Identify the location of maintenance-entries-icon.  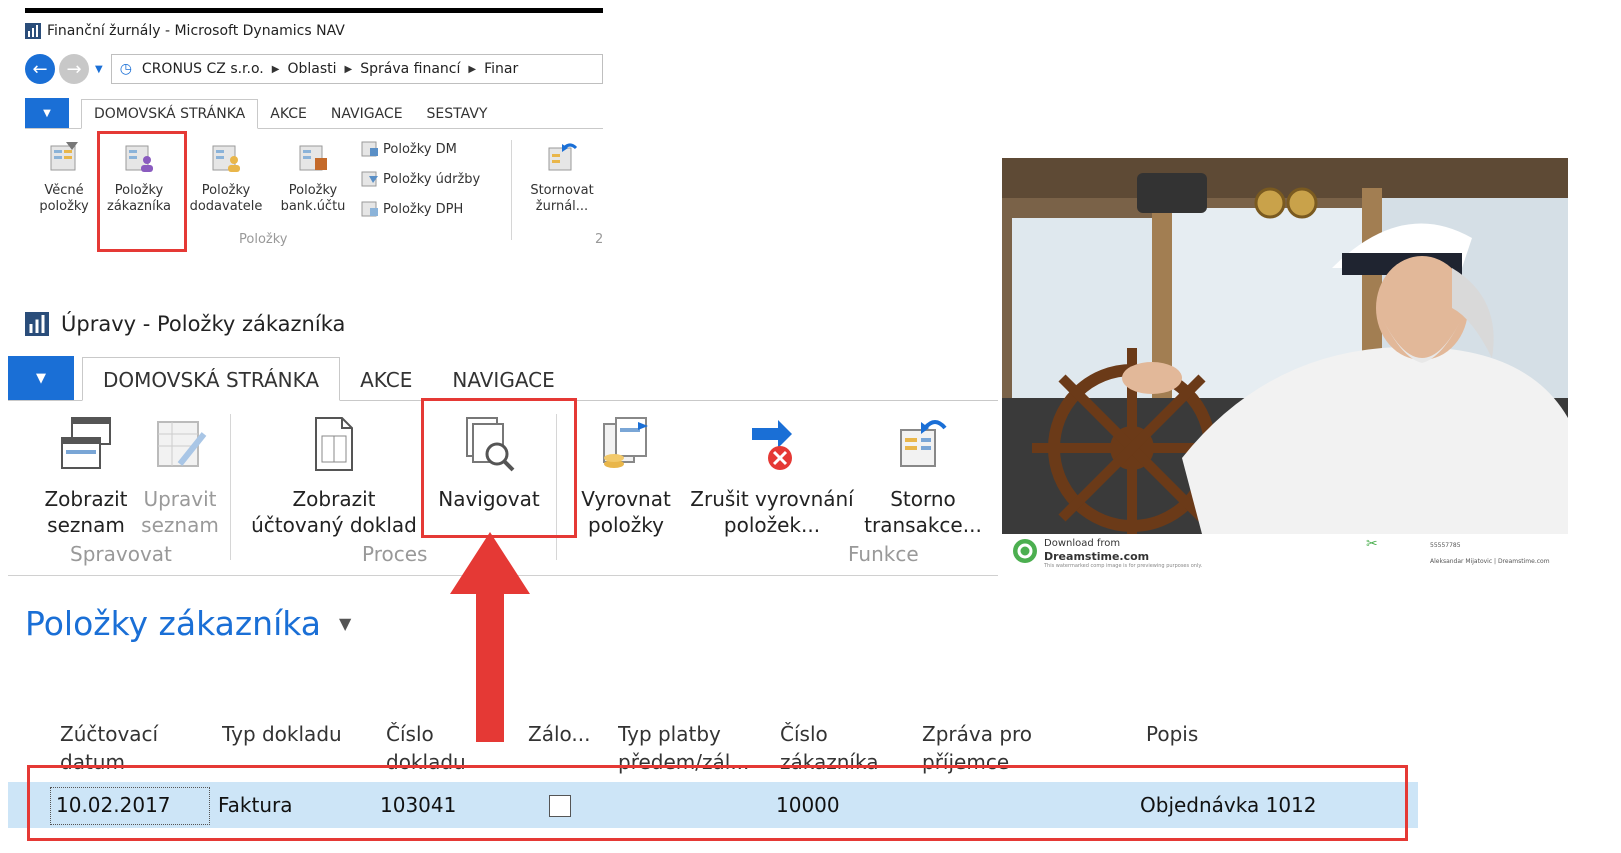
(369, 179).